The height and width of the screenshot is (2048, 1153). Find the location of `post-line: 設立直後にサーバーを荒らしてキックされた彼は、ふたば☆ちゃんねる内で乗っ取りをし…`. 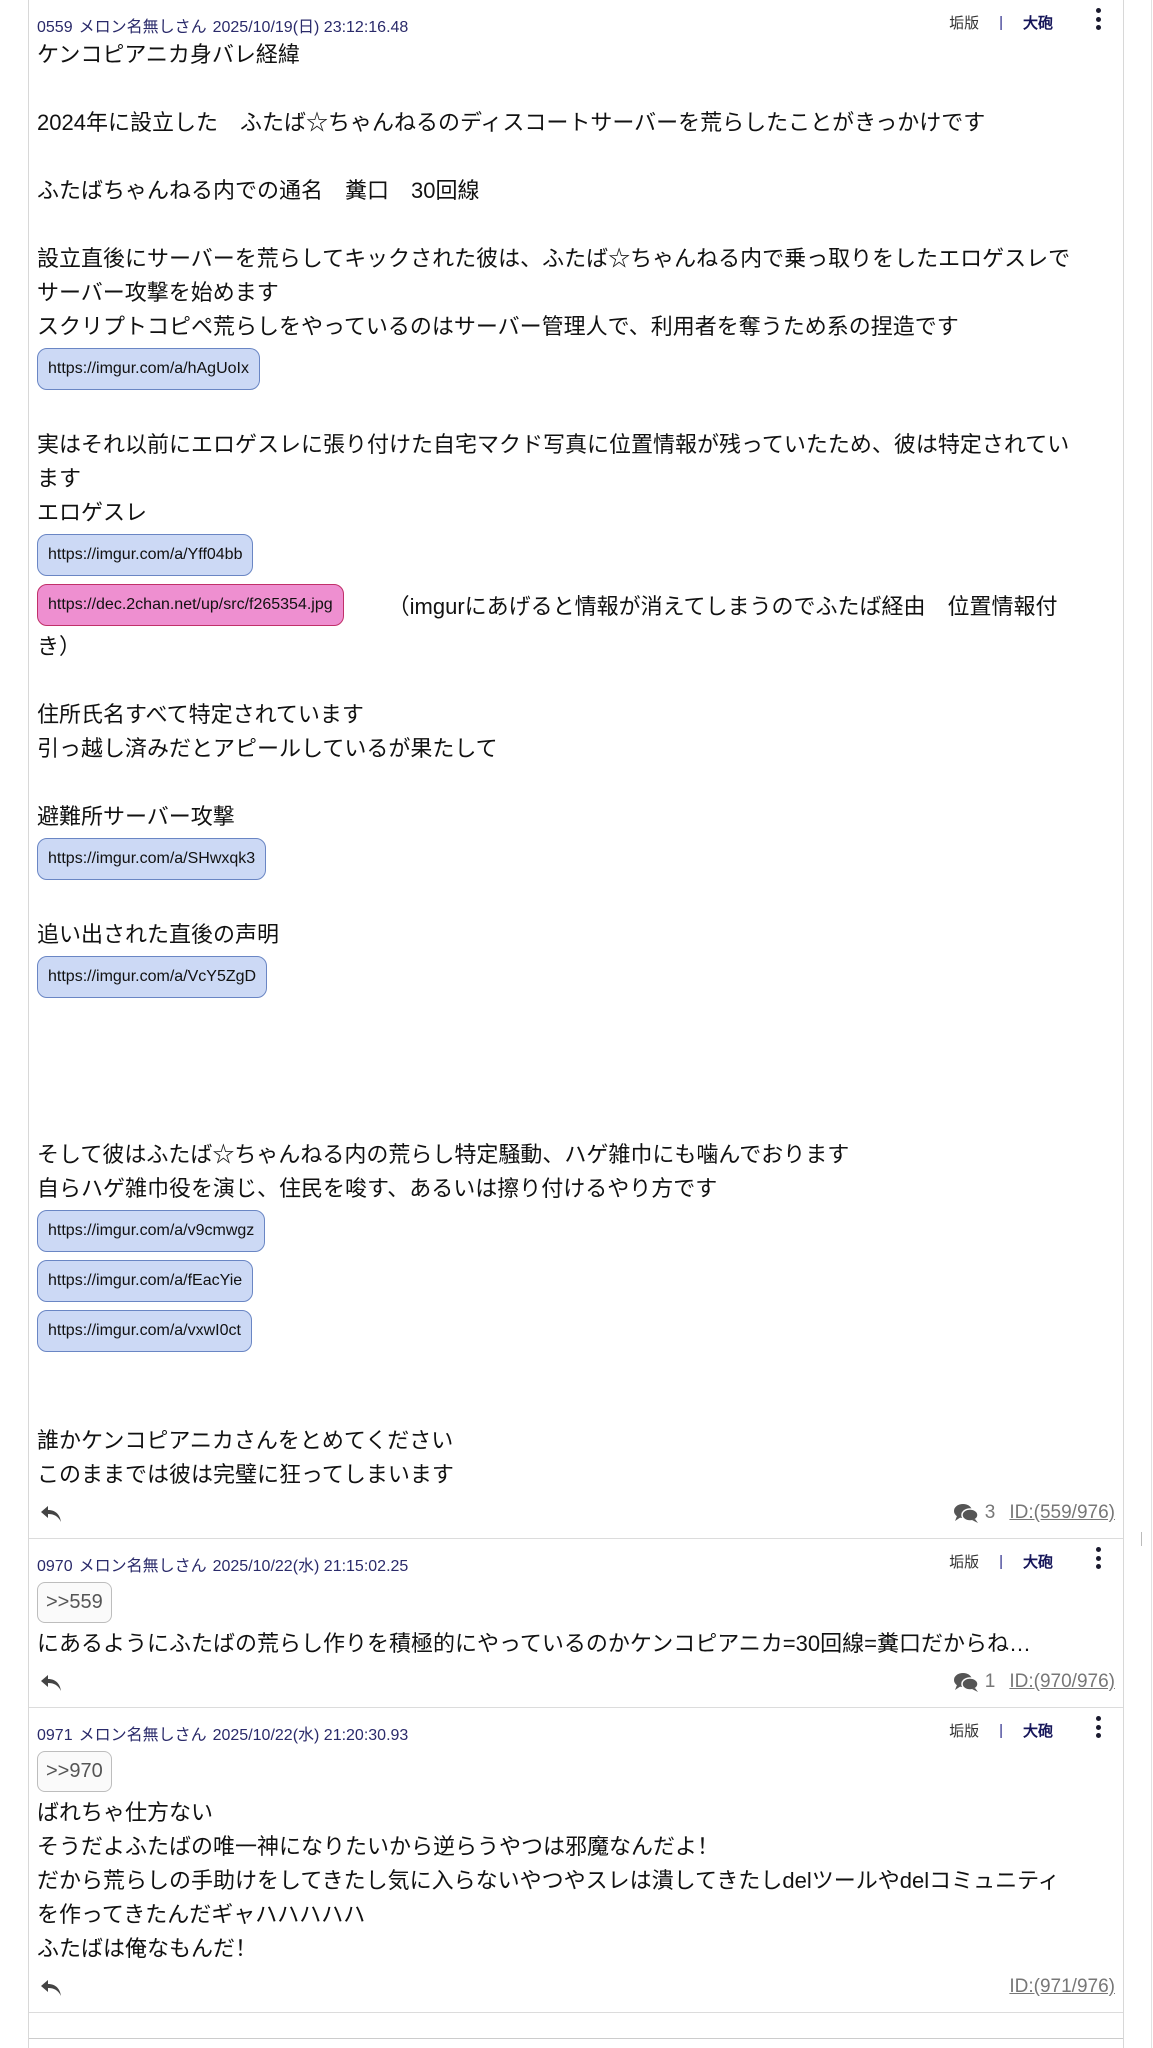

post-line: 設立直後にサーバーを荒らしてキックされた彼は、ふたば☆ちゃんねる内で乗っ取りをし… is located at coordinates (554, 258).